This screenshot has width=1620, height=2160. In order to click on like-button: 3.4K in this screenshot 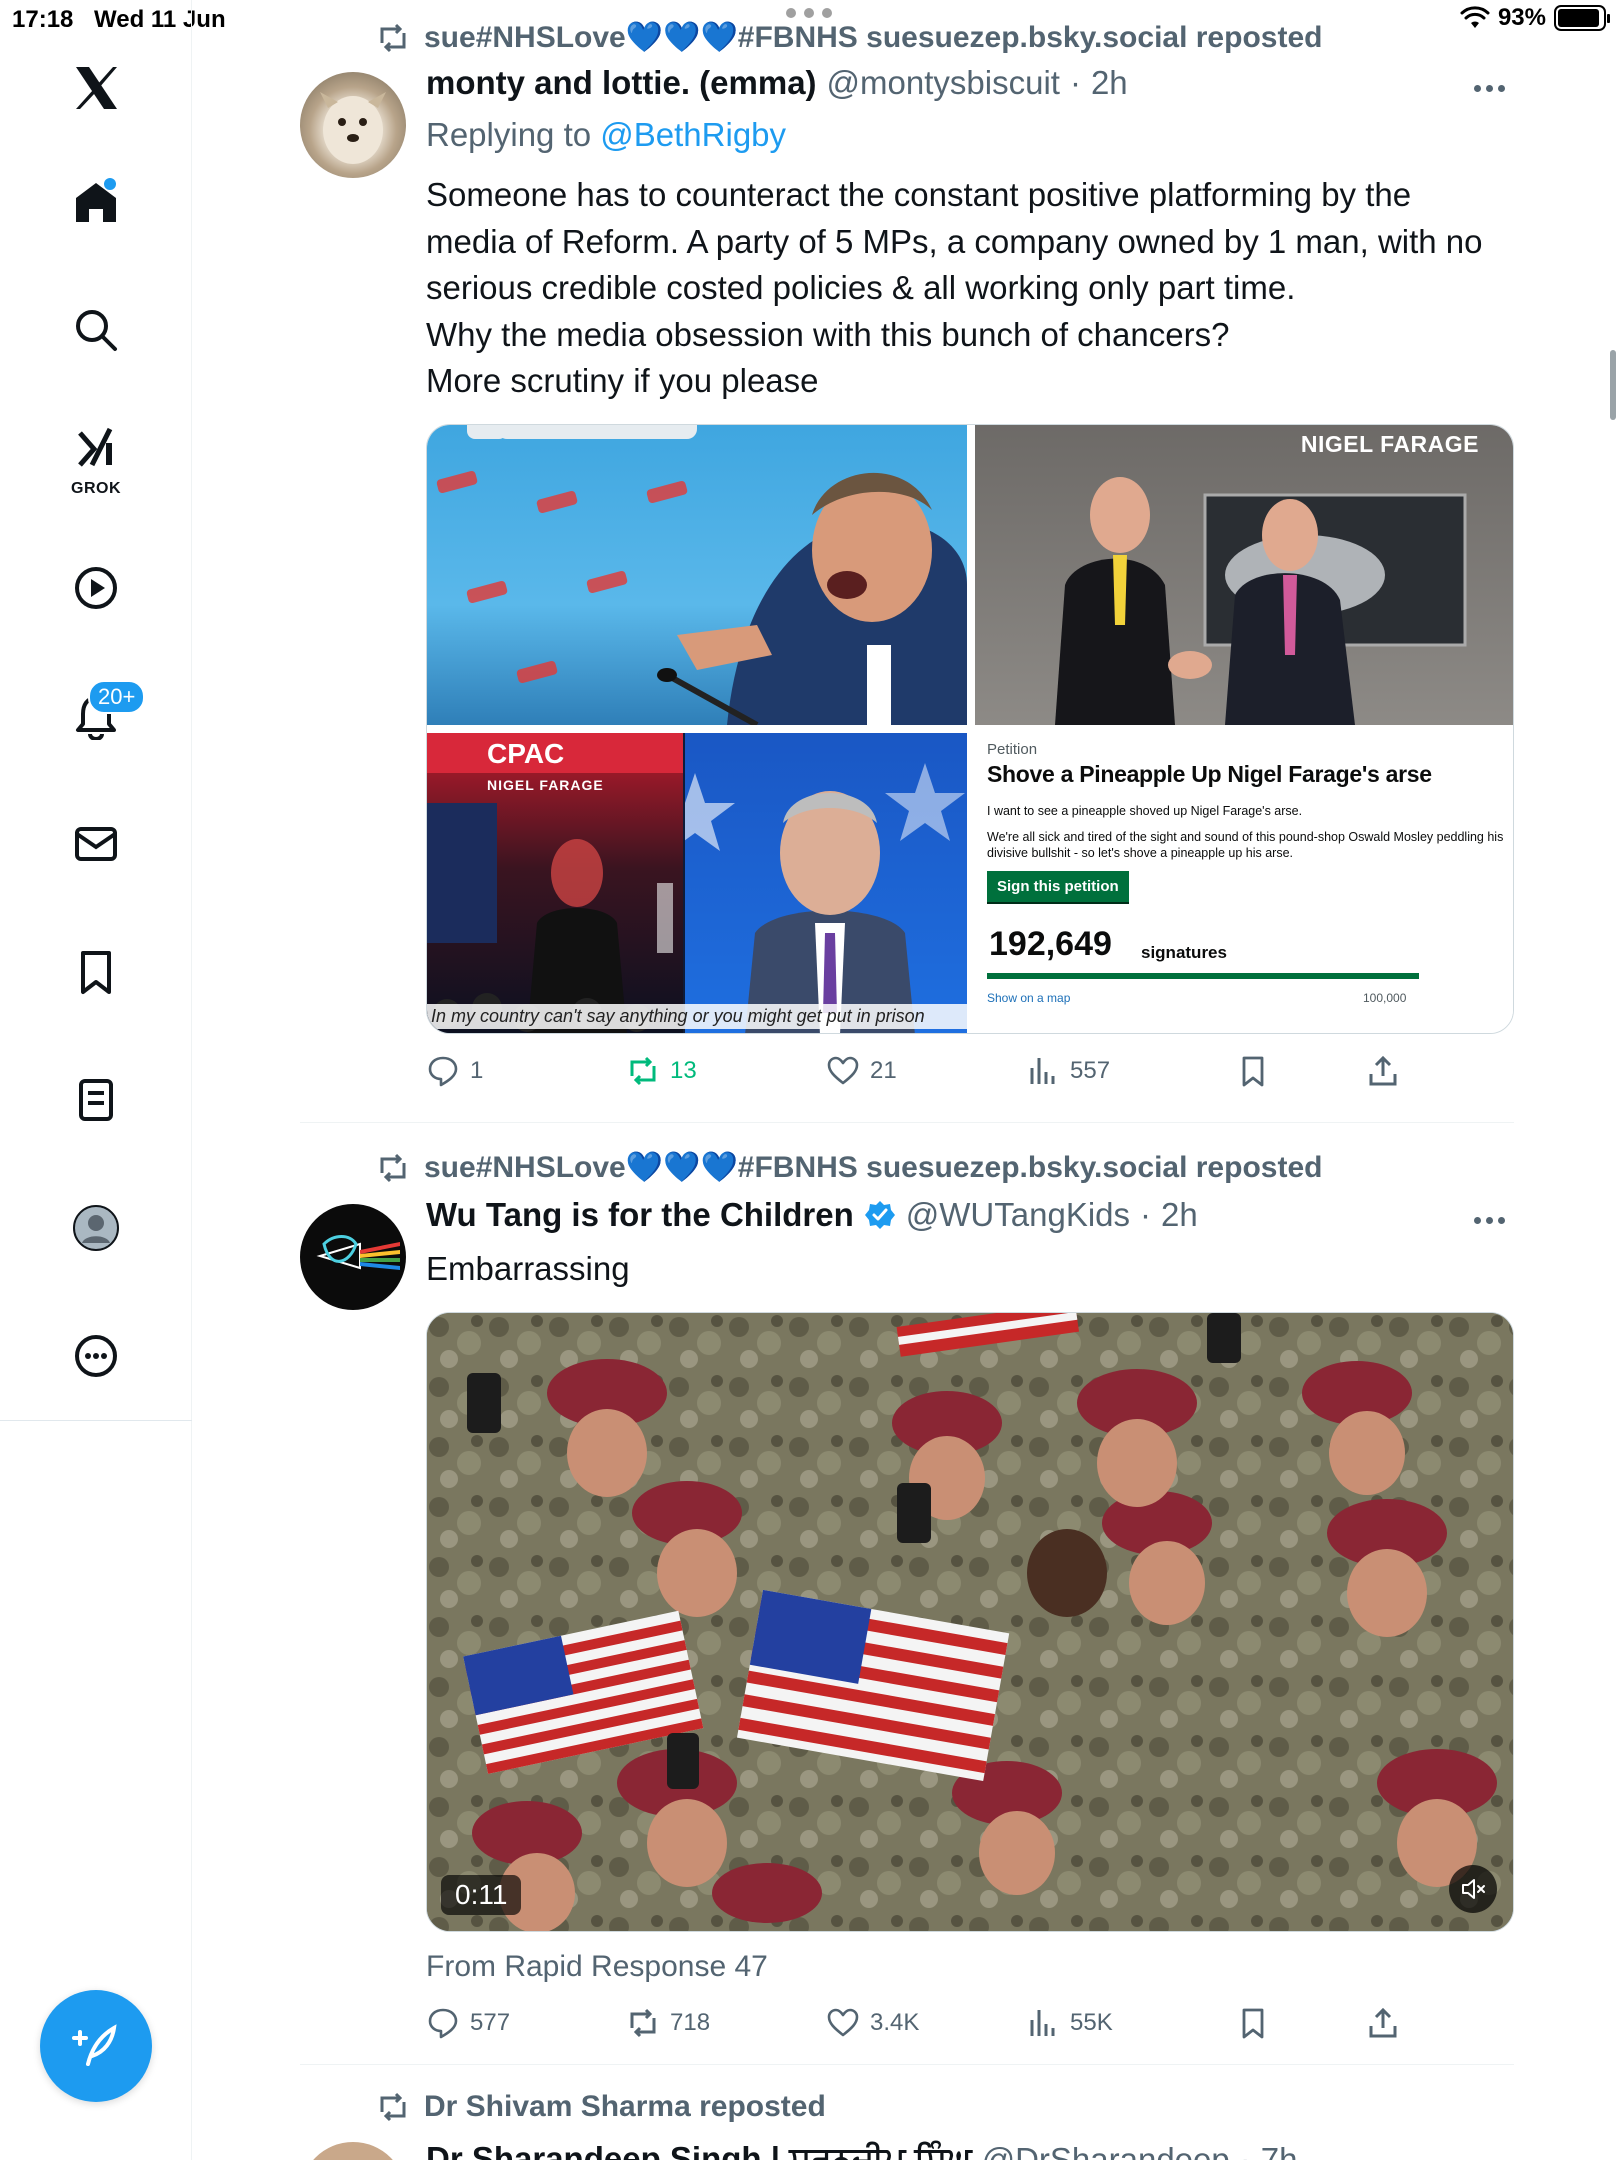, I will do `click(872, 2023)`.